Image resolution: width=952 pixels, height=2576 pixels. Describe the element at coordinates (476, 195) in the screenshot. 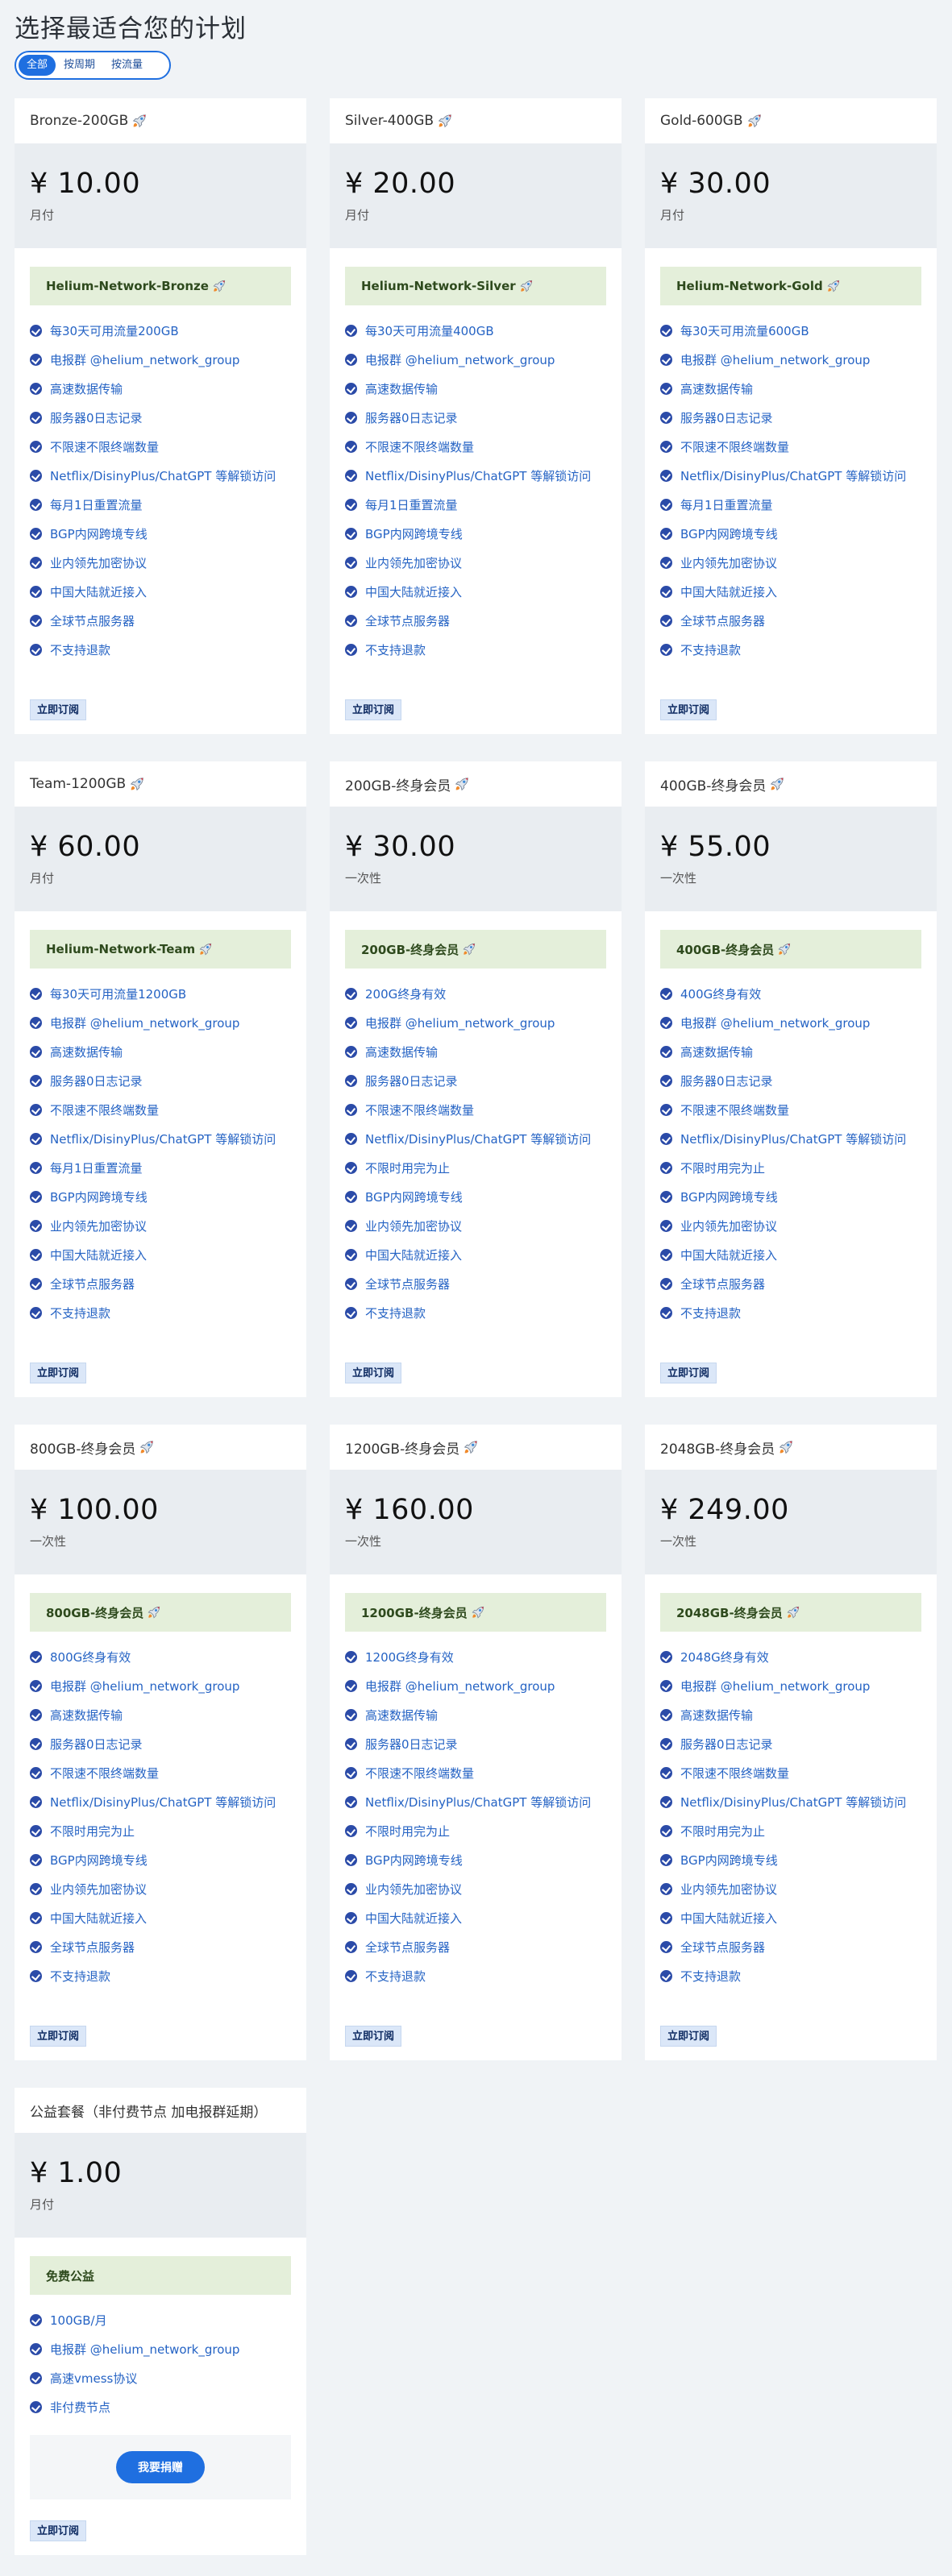

I see `price-area: ¥ 20.00 月付` at that location.